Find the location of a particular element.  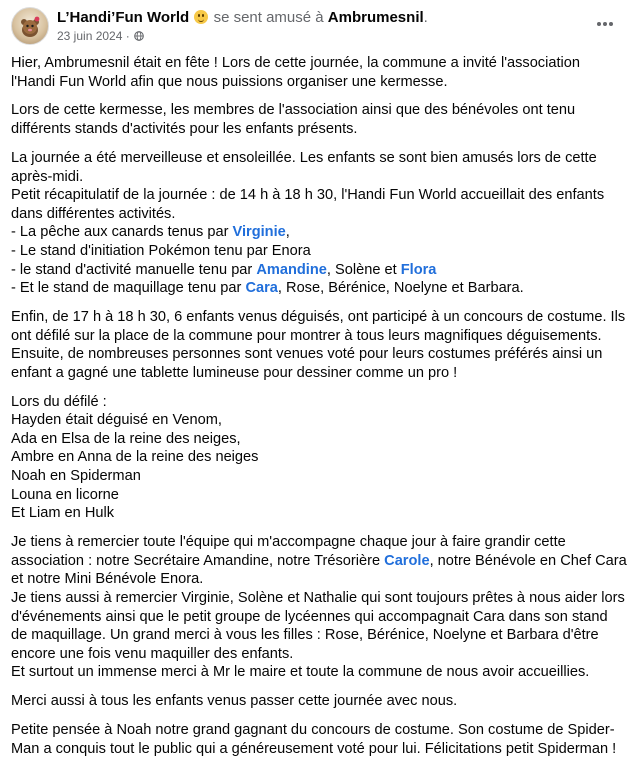

paragraph-text: - Et le stand de maquillage tenu par is located at coordinates (128, 288).